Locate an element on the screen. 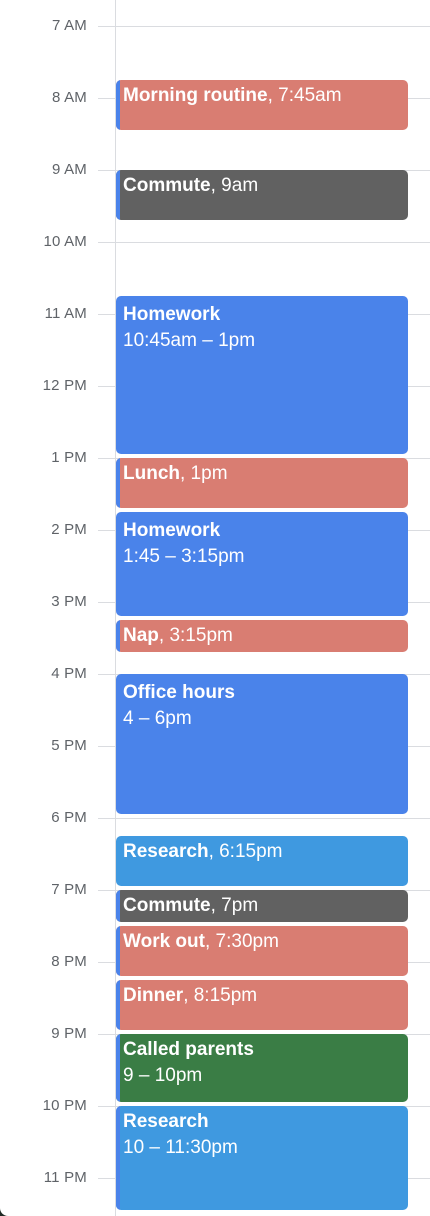 Image resolution: width=430 pixels, height=1216 pixels. event-time: , 8:15pm is located at coordinates (220, 995).